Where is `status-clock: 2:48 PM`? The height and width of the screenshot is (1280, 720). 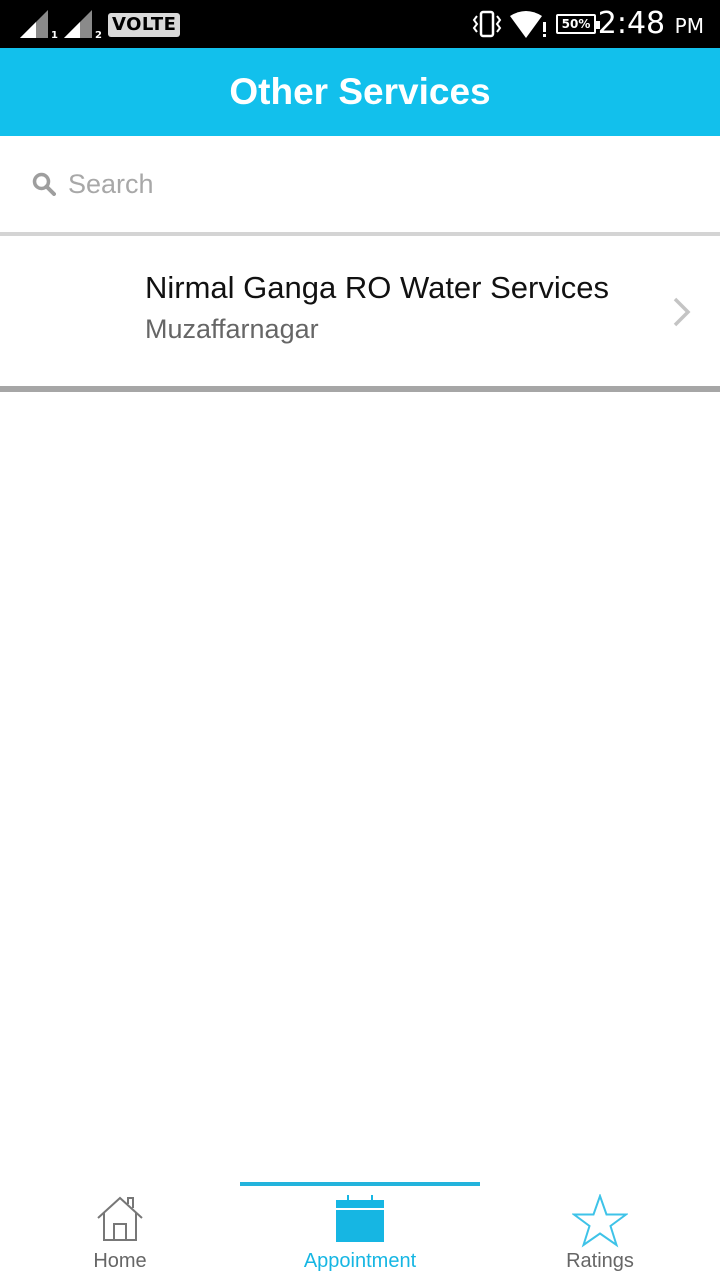
status-clock: 2:48 PM is located at coordinates (651, 23).